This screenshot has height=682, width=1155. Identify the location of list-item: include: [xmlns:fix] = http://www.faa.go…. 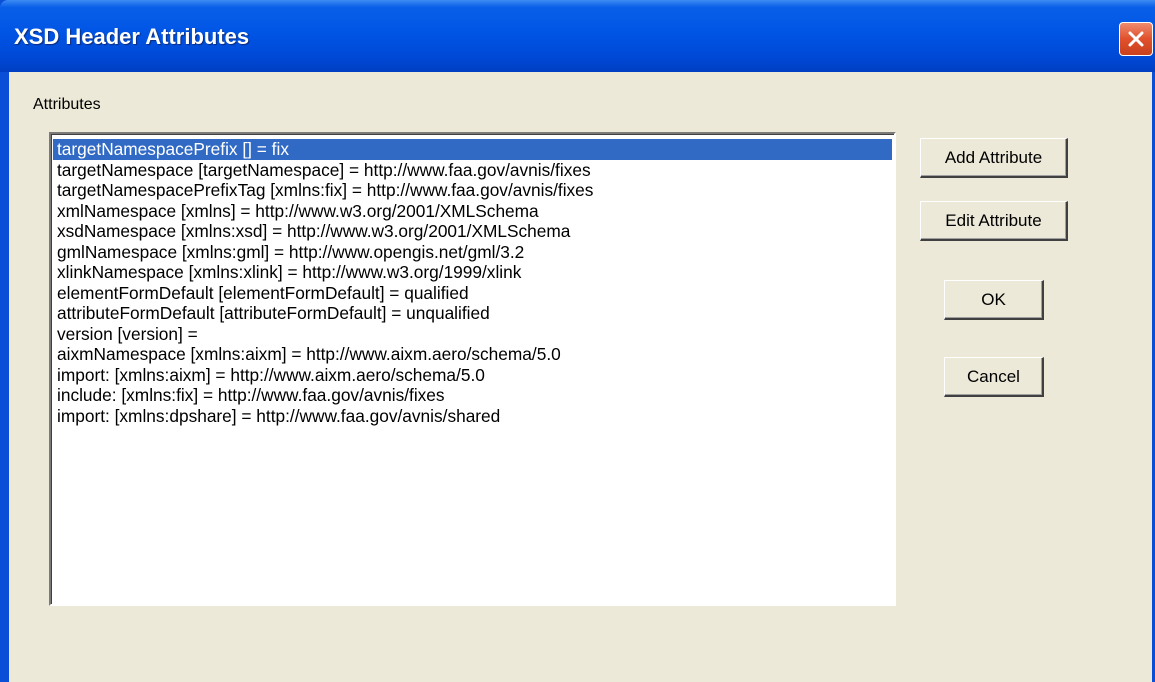
(472, 395).